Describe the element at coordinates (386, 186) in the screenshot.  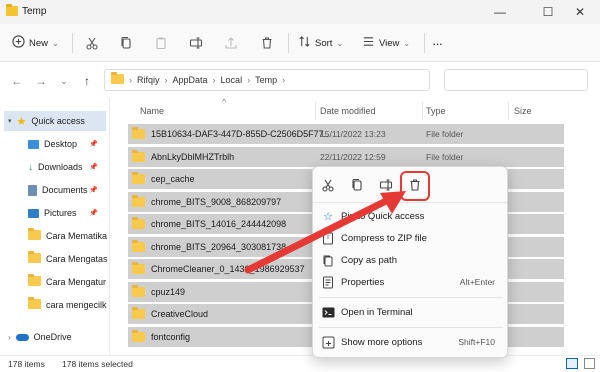
I see `rename-action` at that location.